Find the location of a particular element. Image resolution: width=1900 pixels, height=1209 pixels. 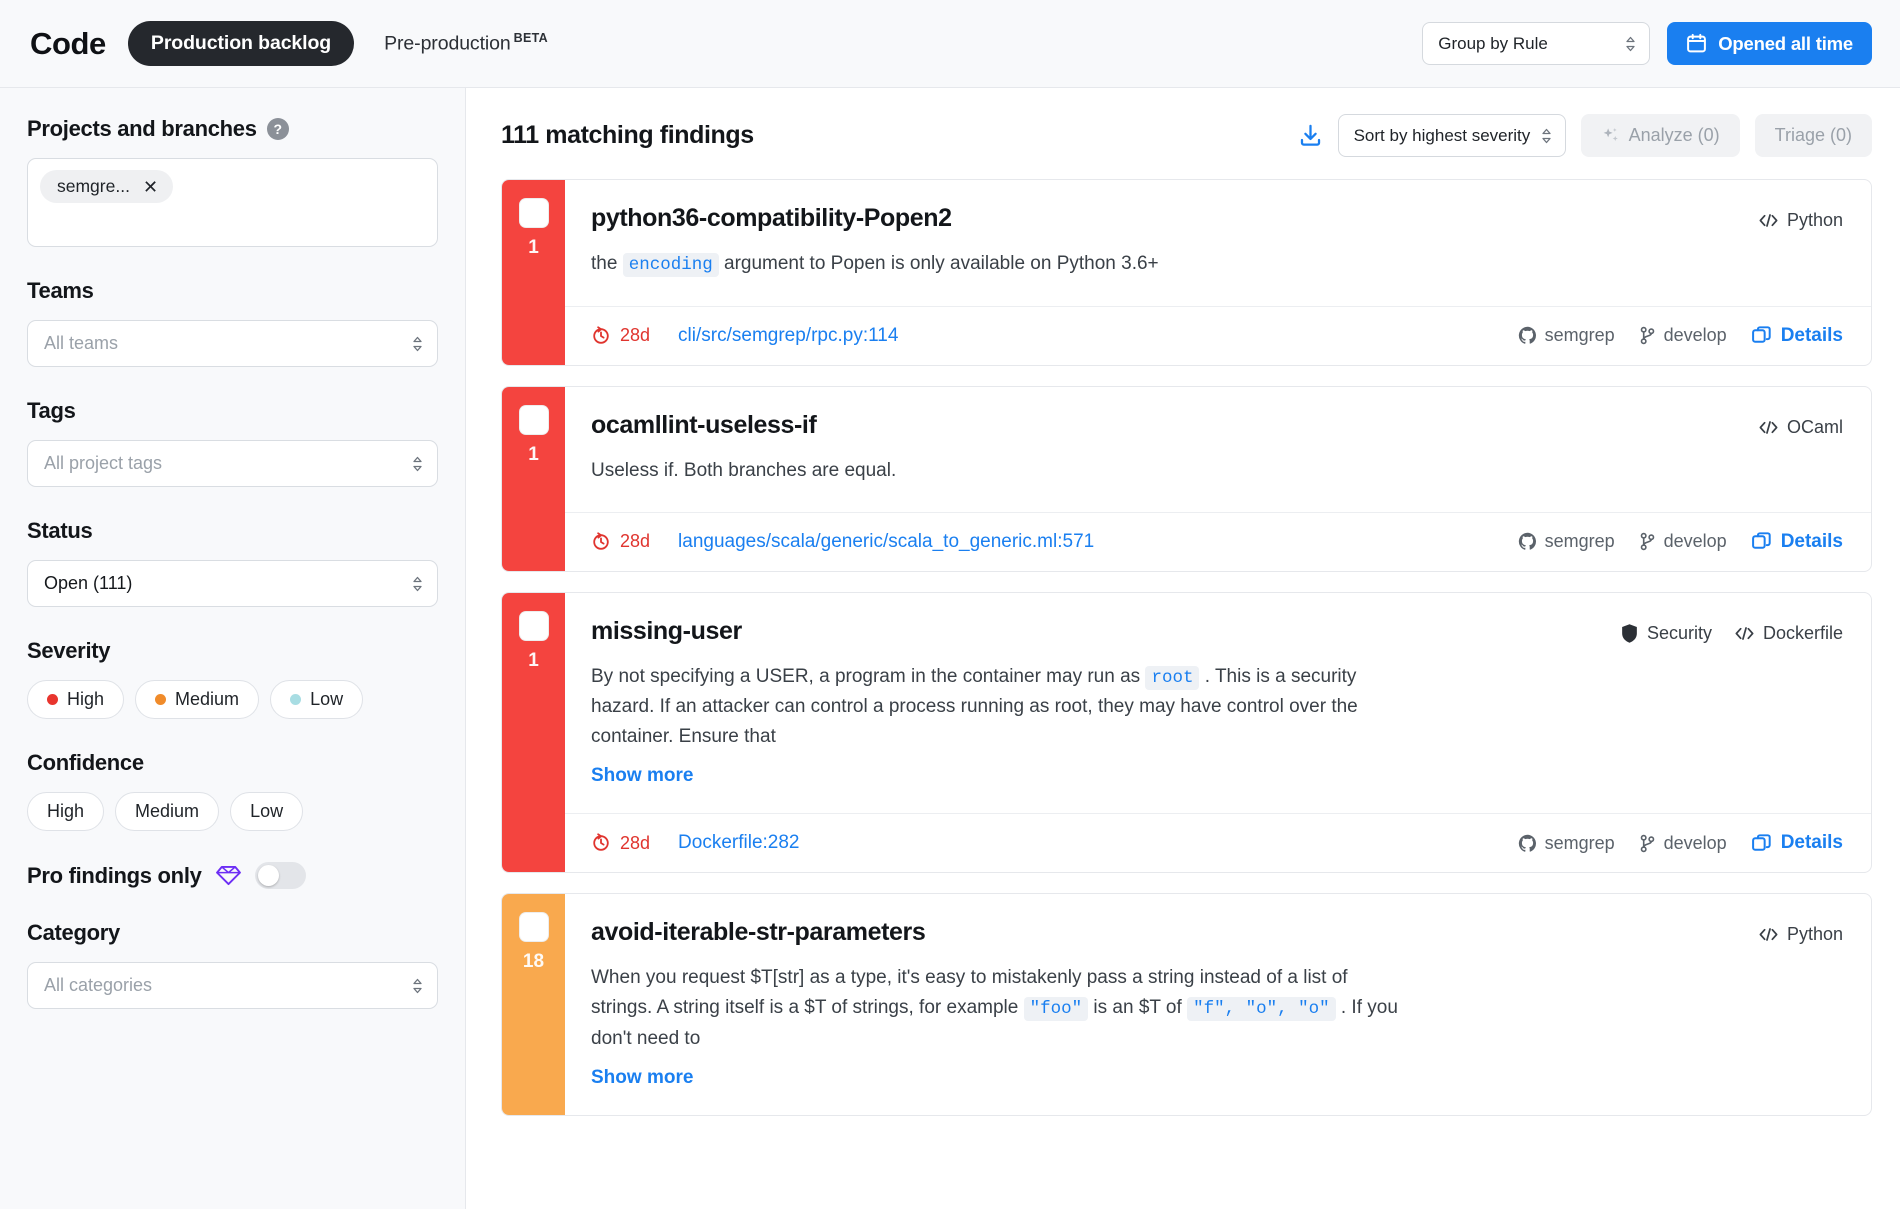

filter-status: Status Open (111) is located at coordinates (232, 562).